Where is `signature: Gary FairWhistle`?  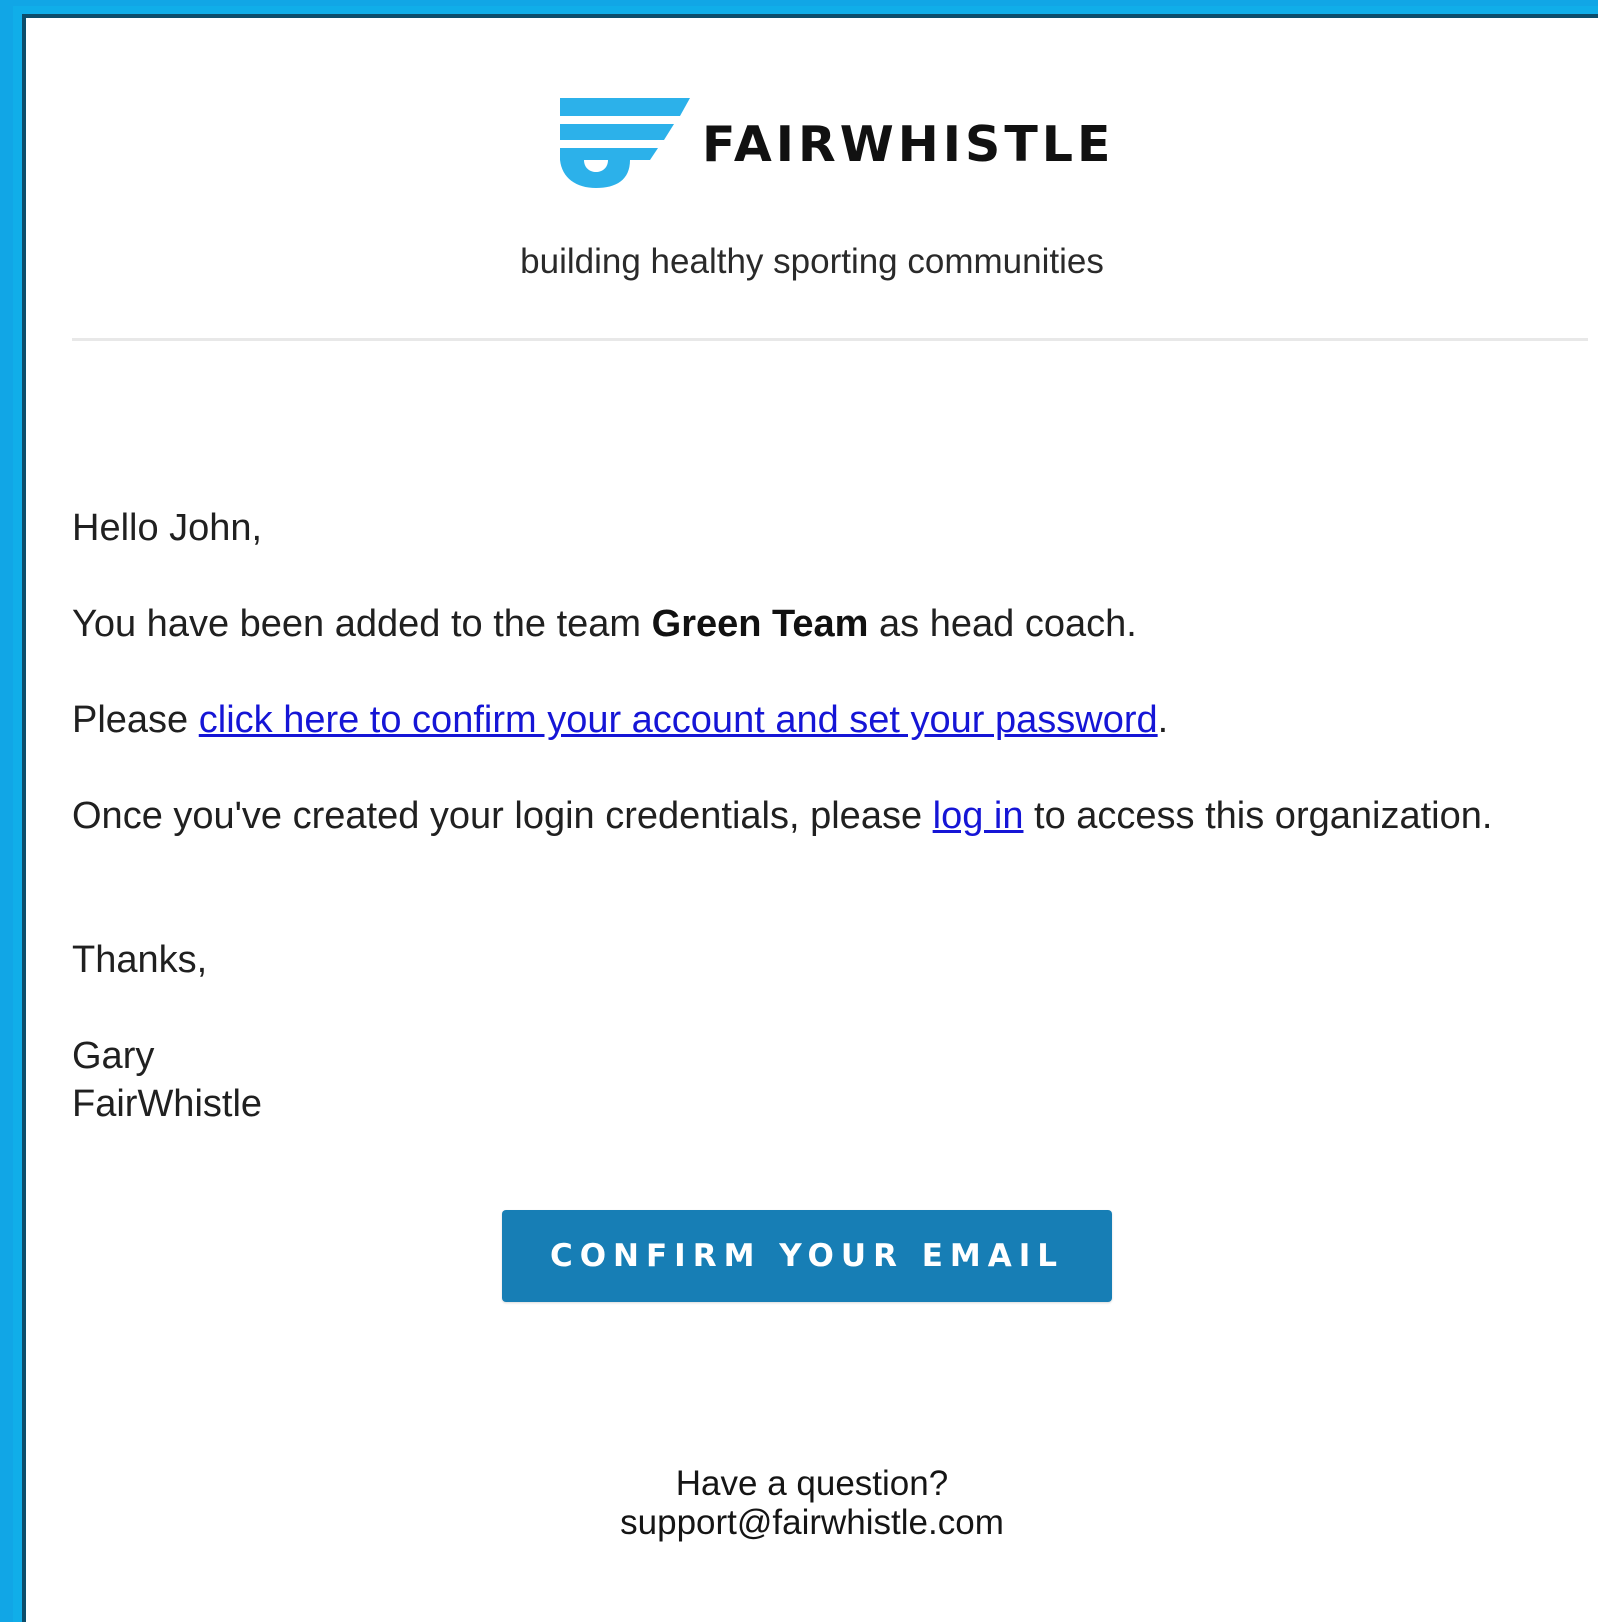 signature: Gary FairWhistle is located at coordinates (802, 1080).